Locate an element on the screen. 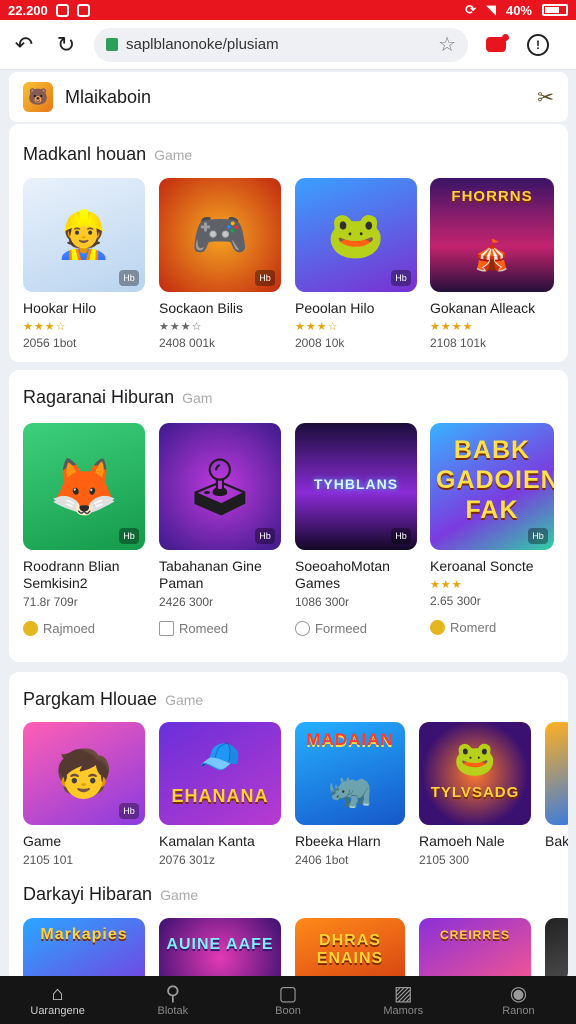 Image resolution: width=576 pixels, height=1024 pixels. app-title: Mlaikaboin is located at coordinates (108, 96).